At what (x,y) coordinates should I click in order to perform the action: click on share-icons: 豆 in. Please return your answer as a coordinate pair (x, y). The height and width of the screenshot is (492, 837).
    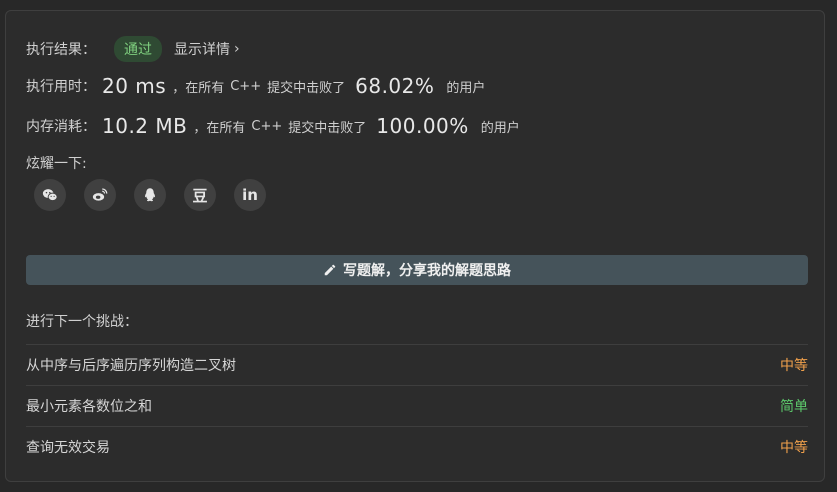
    Looking at the image, I should click on (150, 195).